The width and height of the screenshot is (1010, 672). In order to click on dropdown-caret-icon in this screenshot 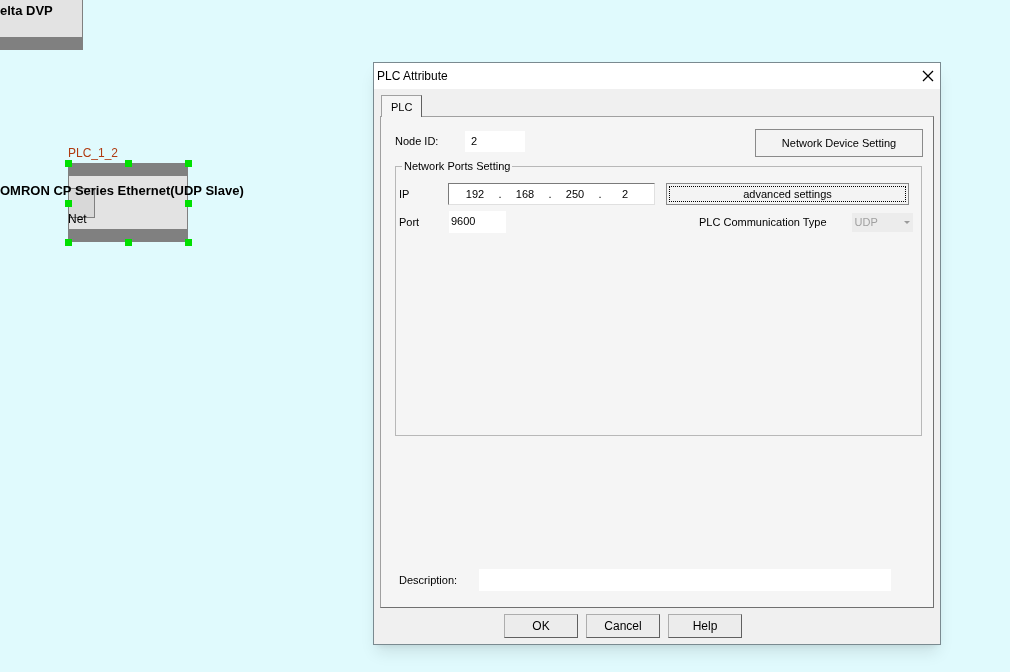, I will do `click(906, 222)`.